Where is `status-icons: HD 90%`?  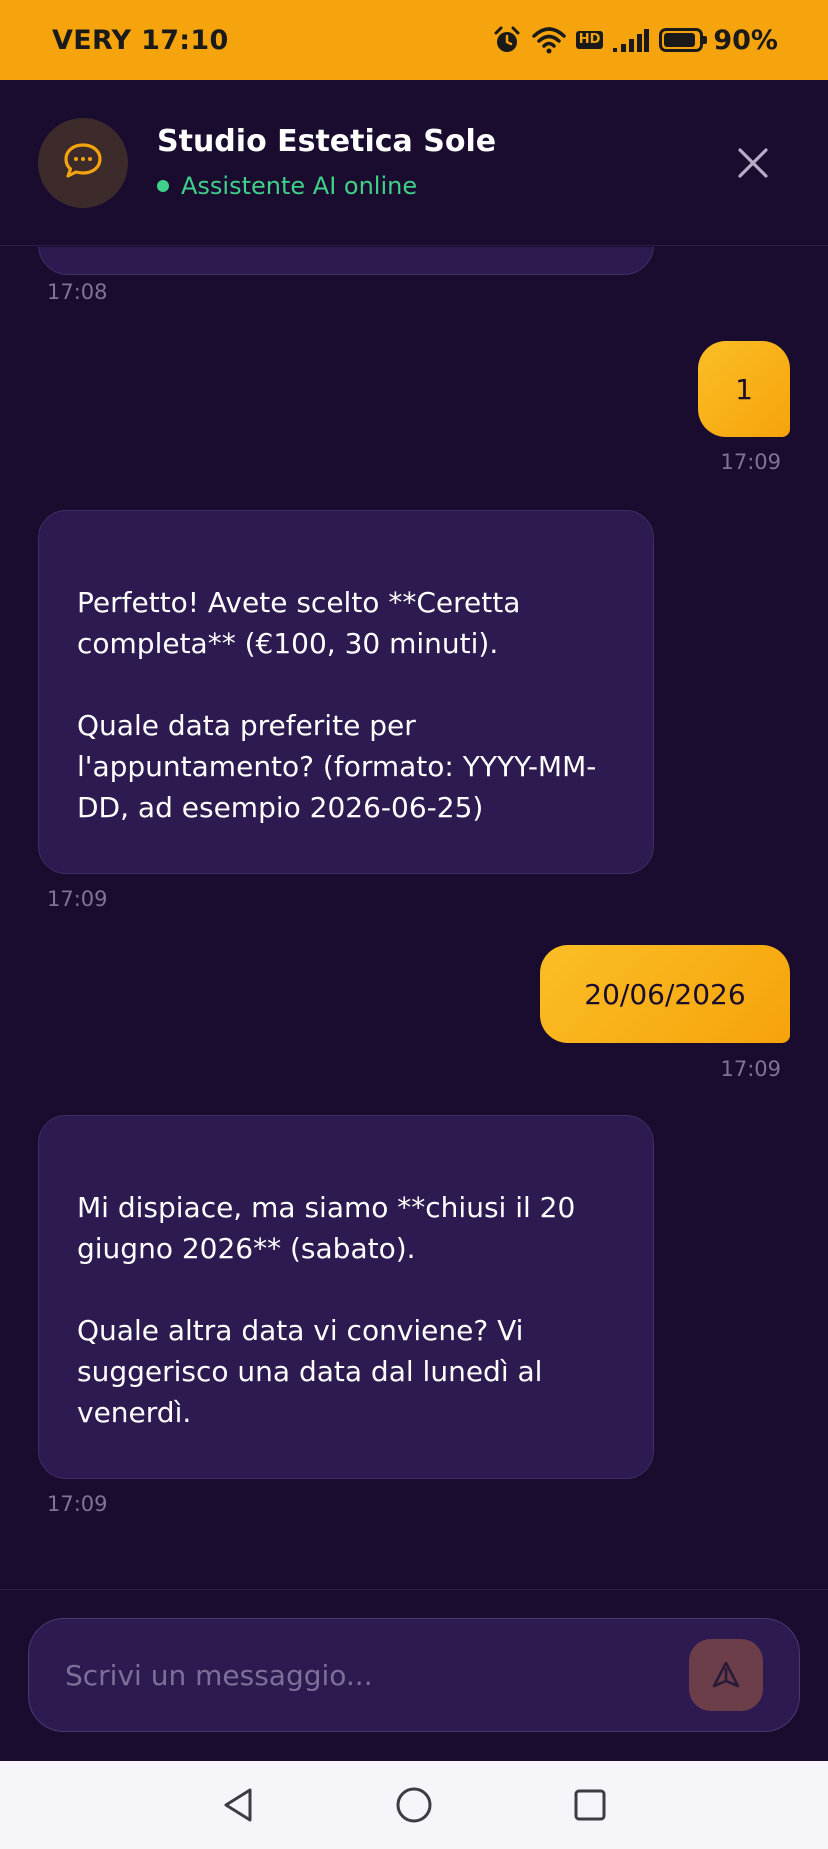
status-icons: HD 90% is located at coordinates (635, 40).